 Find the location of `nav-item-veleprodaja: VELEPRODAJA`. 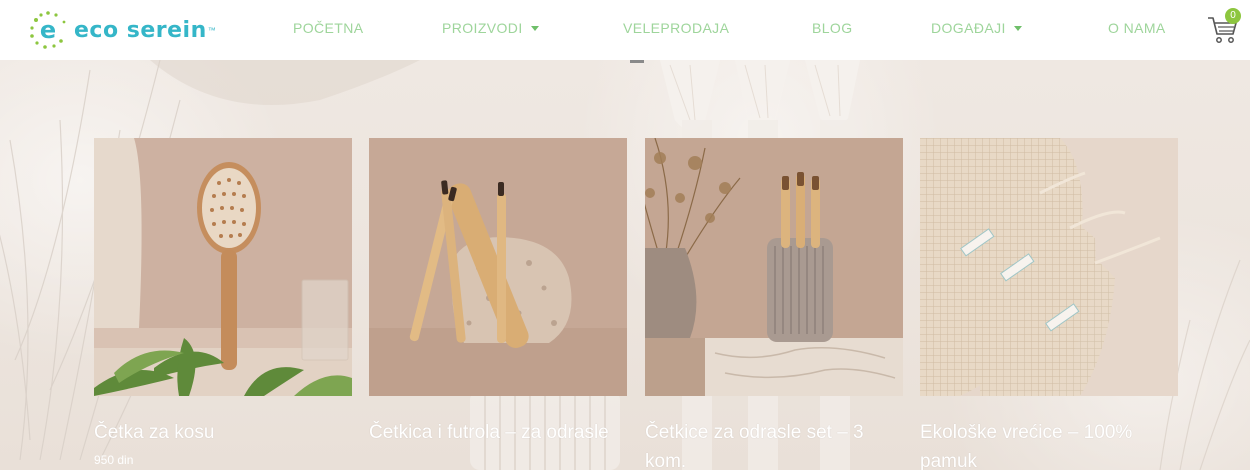

nav-item-veleprodaja: VELEPRODAJA is located at coordinates (676, 28).